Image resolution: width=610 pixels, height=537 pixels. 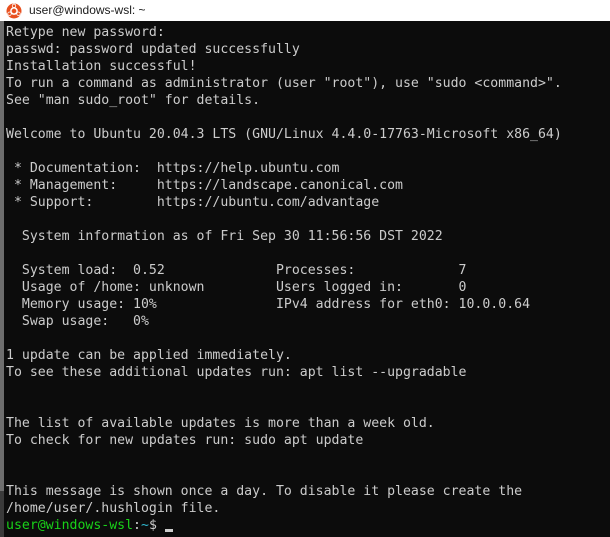 What do you see at coordinates (133, 100) in the screenshot?
I see `terminal-line: See "man sudo_root" for details.` at bounding box center [133, 100].